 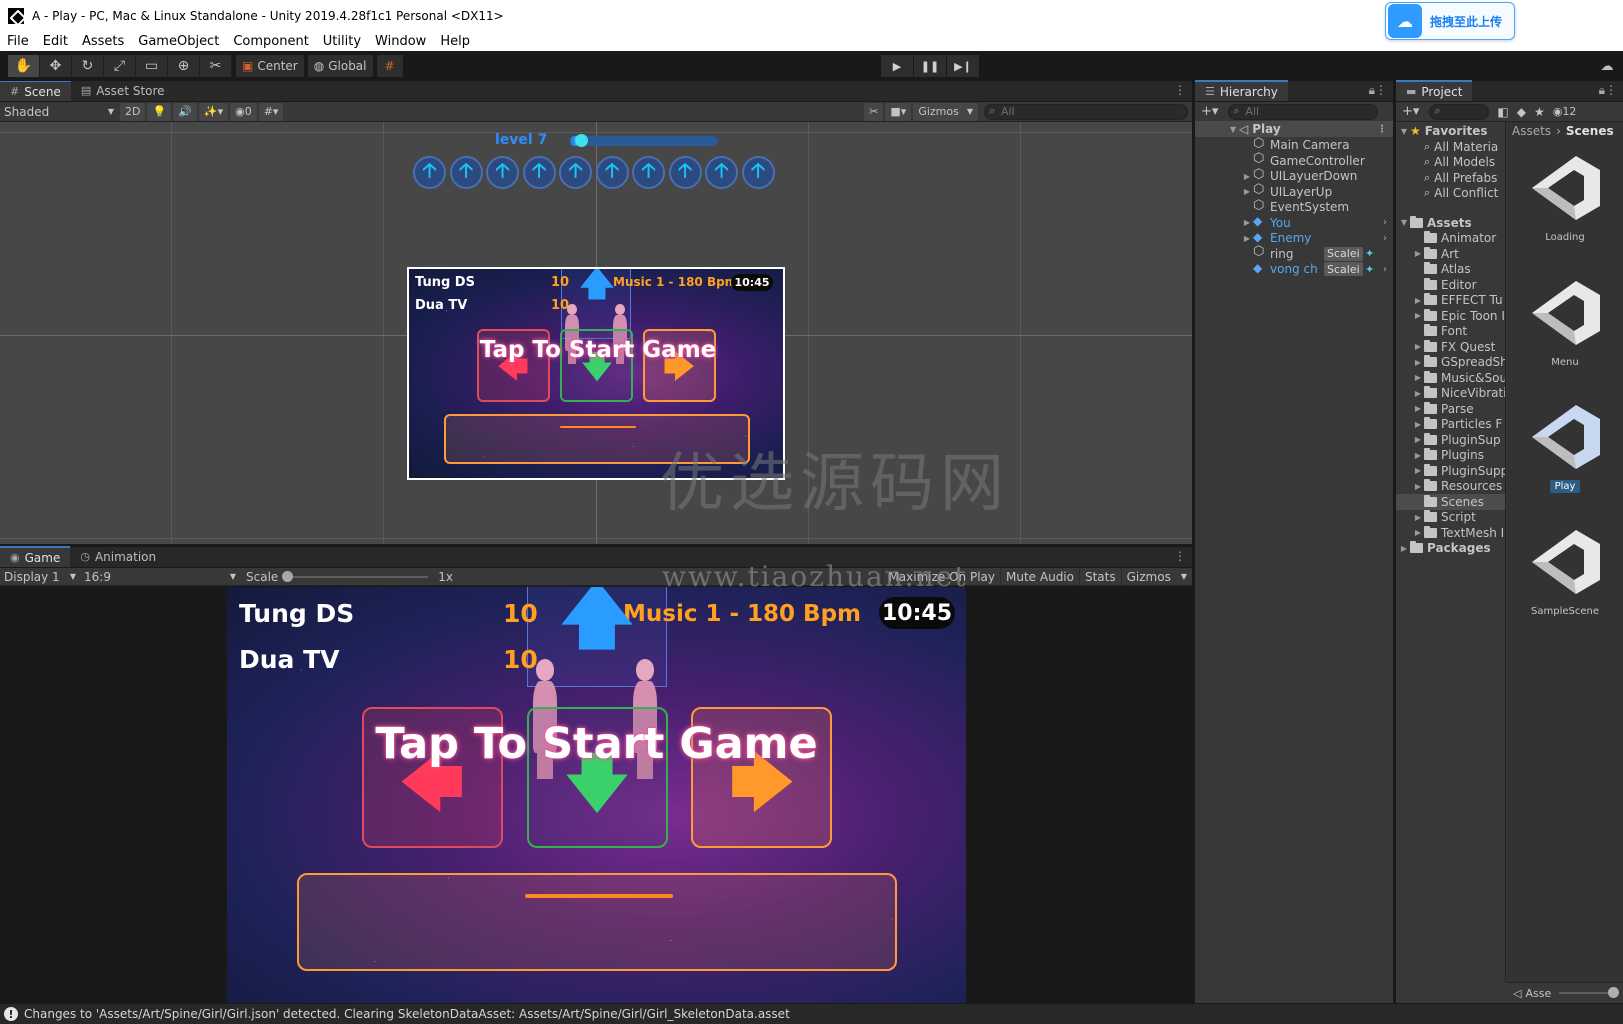 What do you see at coordinates (160, 577) in the screenshot?
I see `aspect-dropdown: 16:9 ▼` at bounding box center [160, 577].